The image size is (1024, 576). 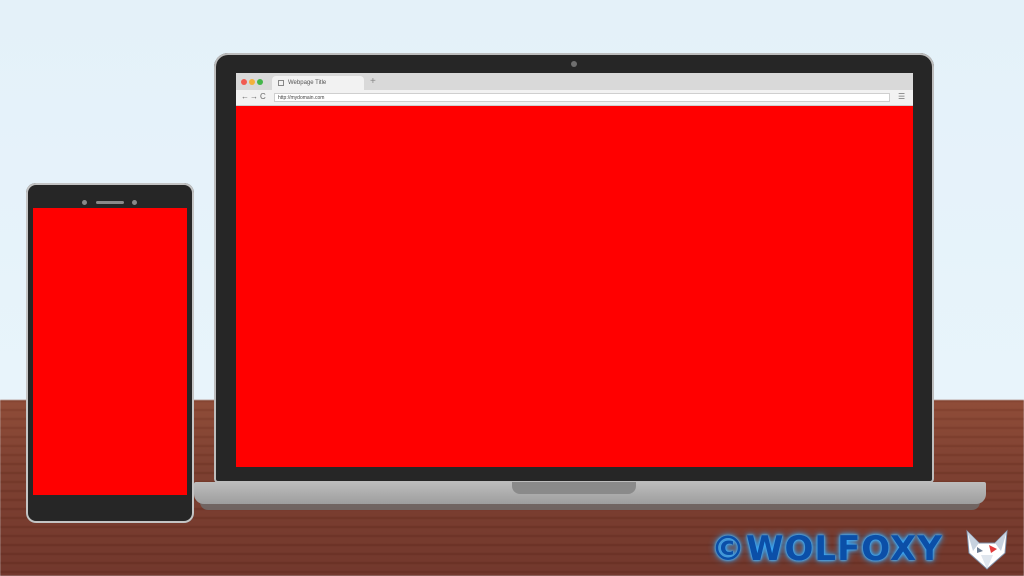 What do you see at coordinates (260, 82) in the screenshot?
I see `maximize-window-icon` at bounding box center [260, 82].